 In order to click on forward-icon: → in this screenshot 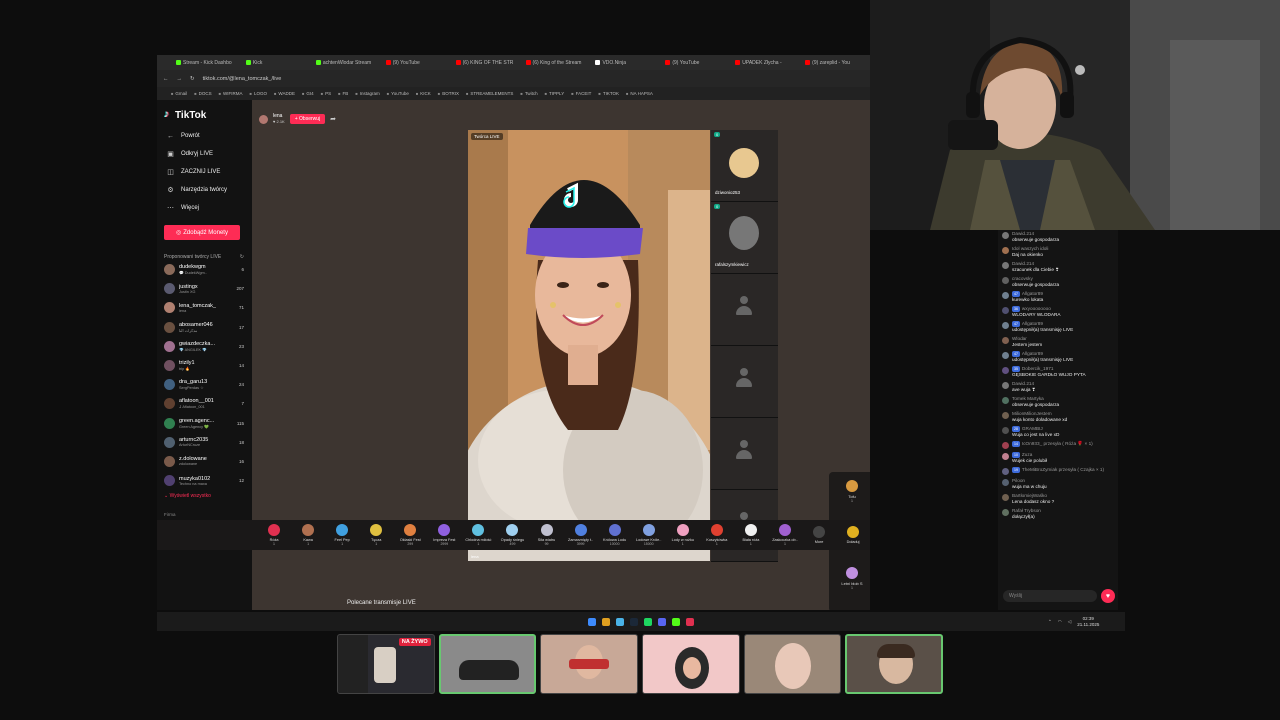, I will do `click(180, 79)`.